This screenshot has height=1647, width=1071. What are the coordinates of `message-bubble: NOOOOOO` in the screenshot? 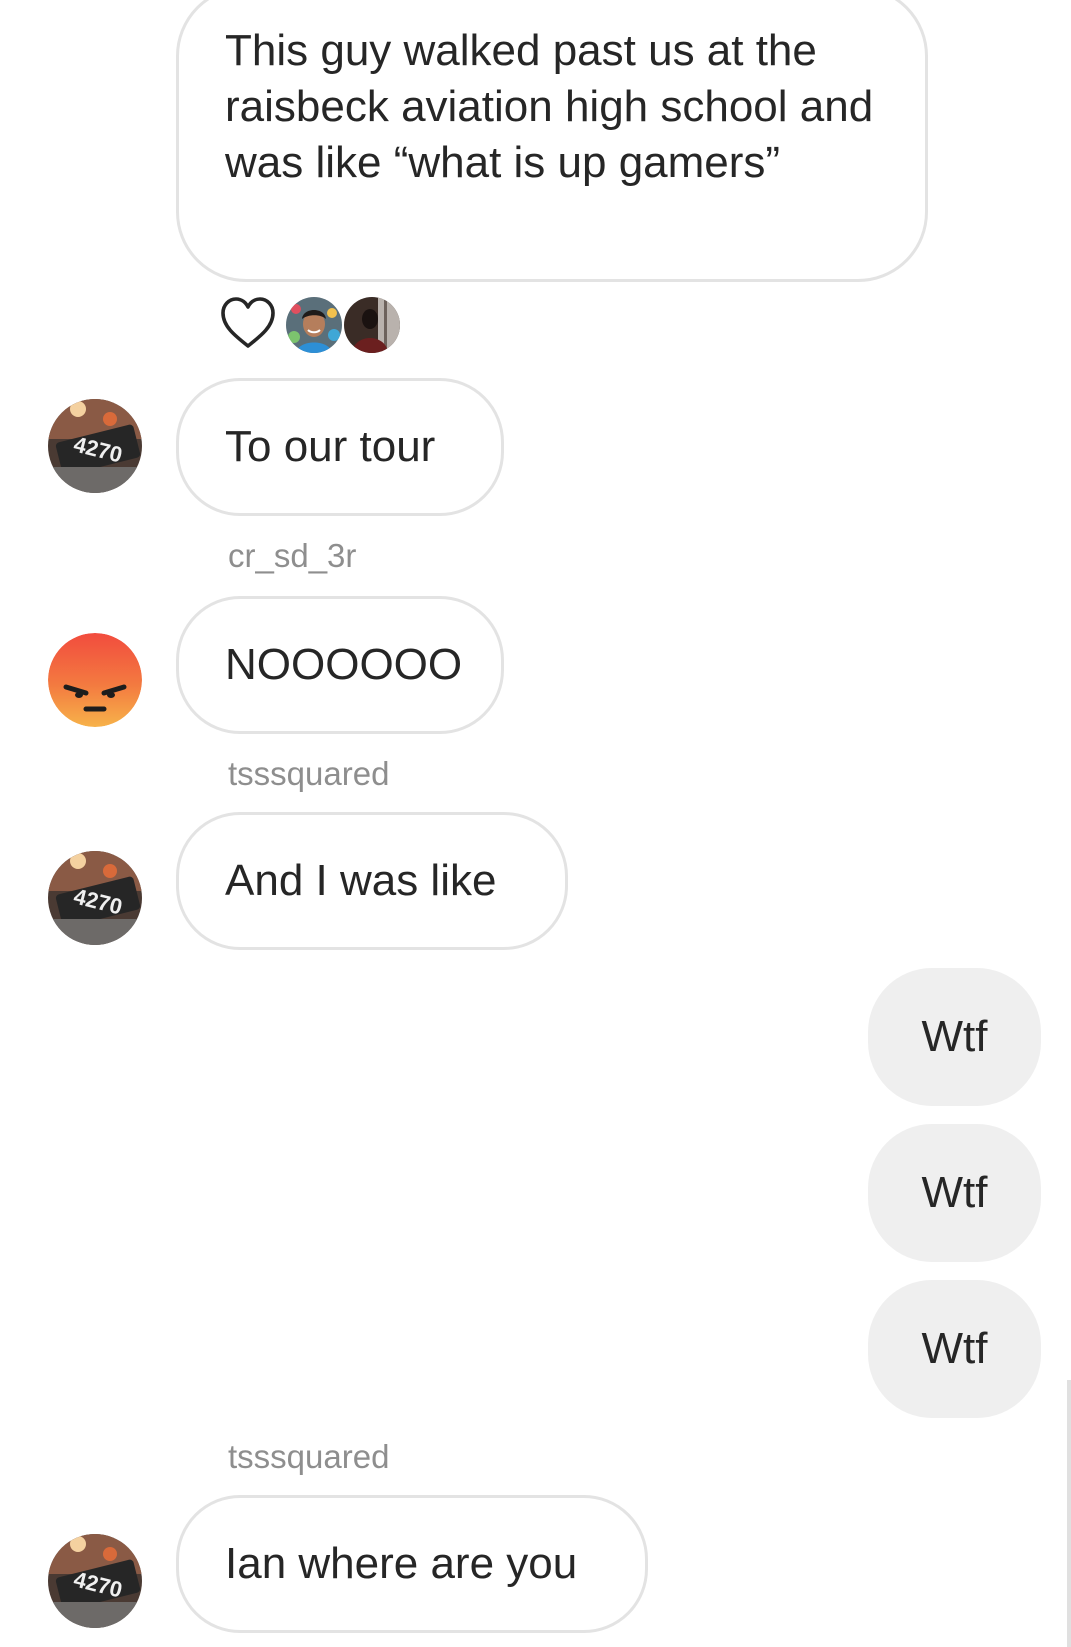 It's located at (340, 665).